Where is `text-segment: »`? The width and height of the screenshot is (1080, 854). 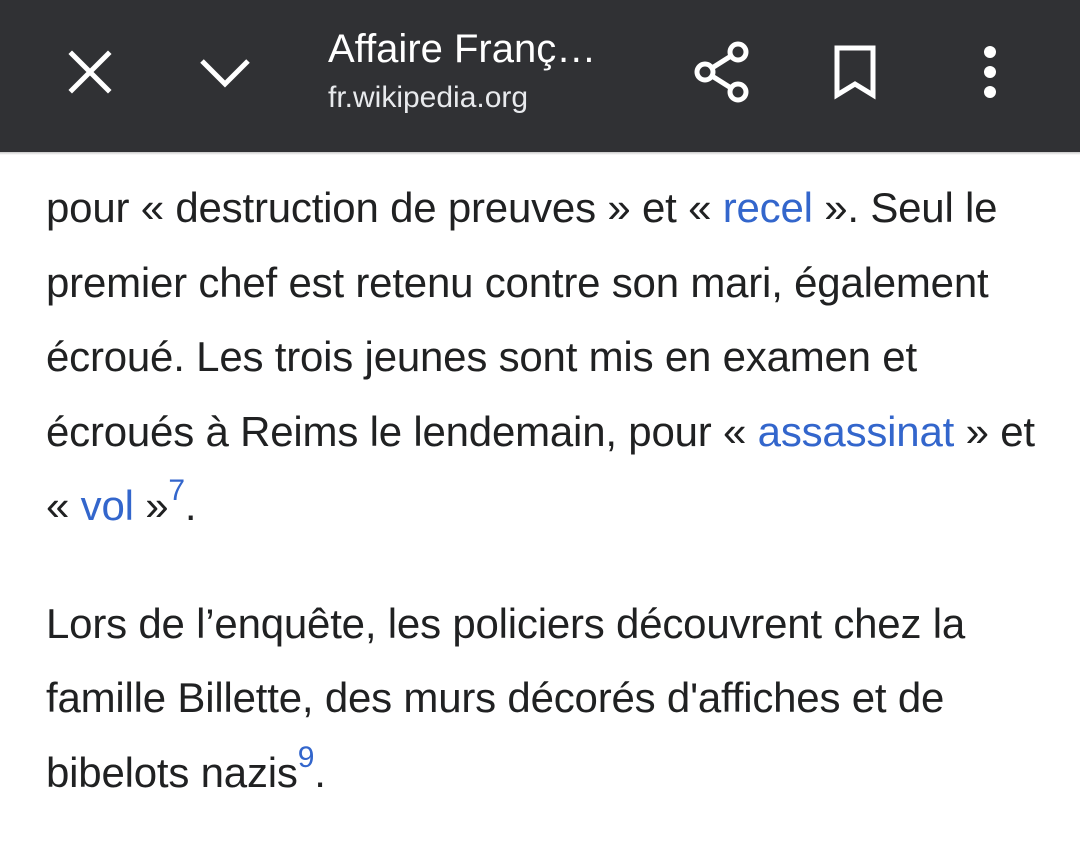
text-segment: » is located at coordinates (151, 505).